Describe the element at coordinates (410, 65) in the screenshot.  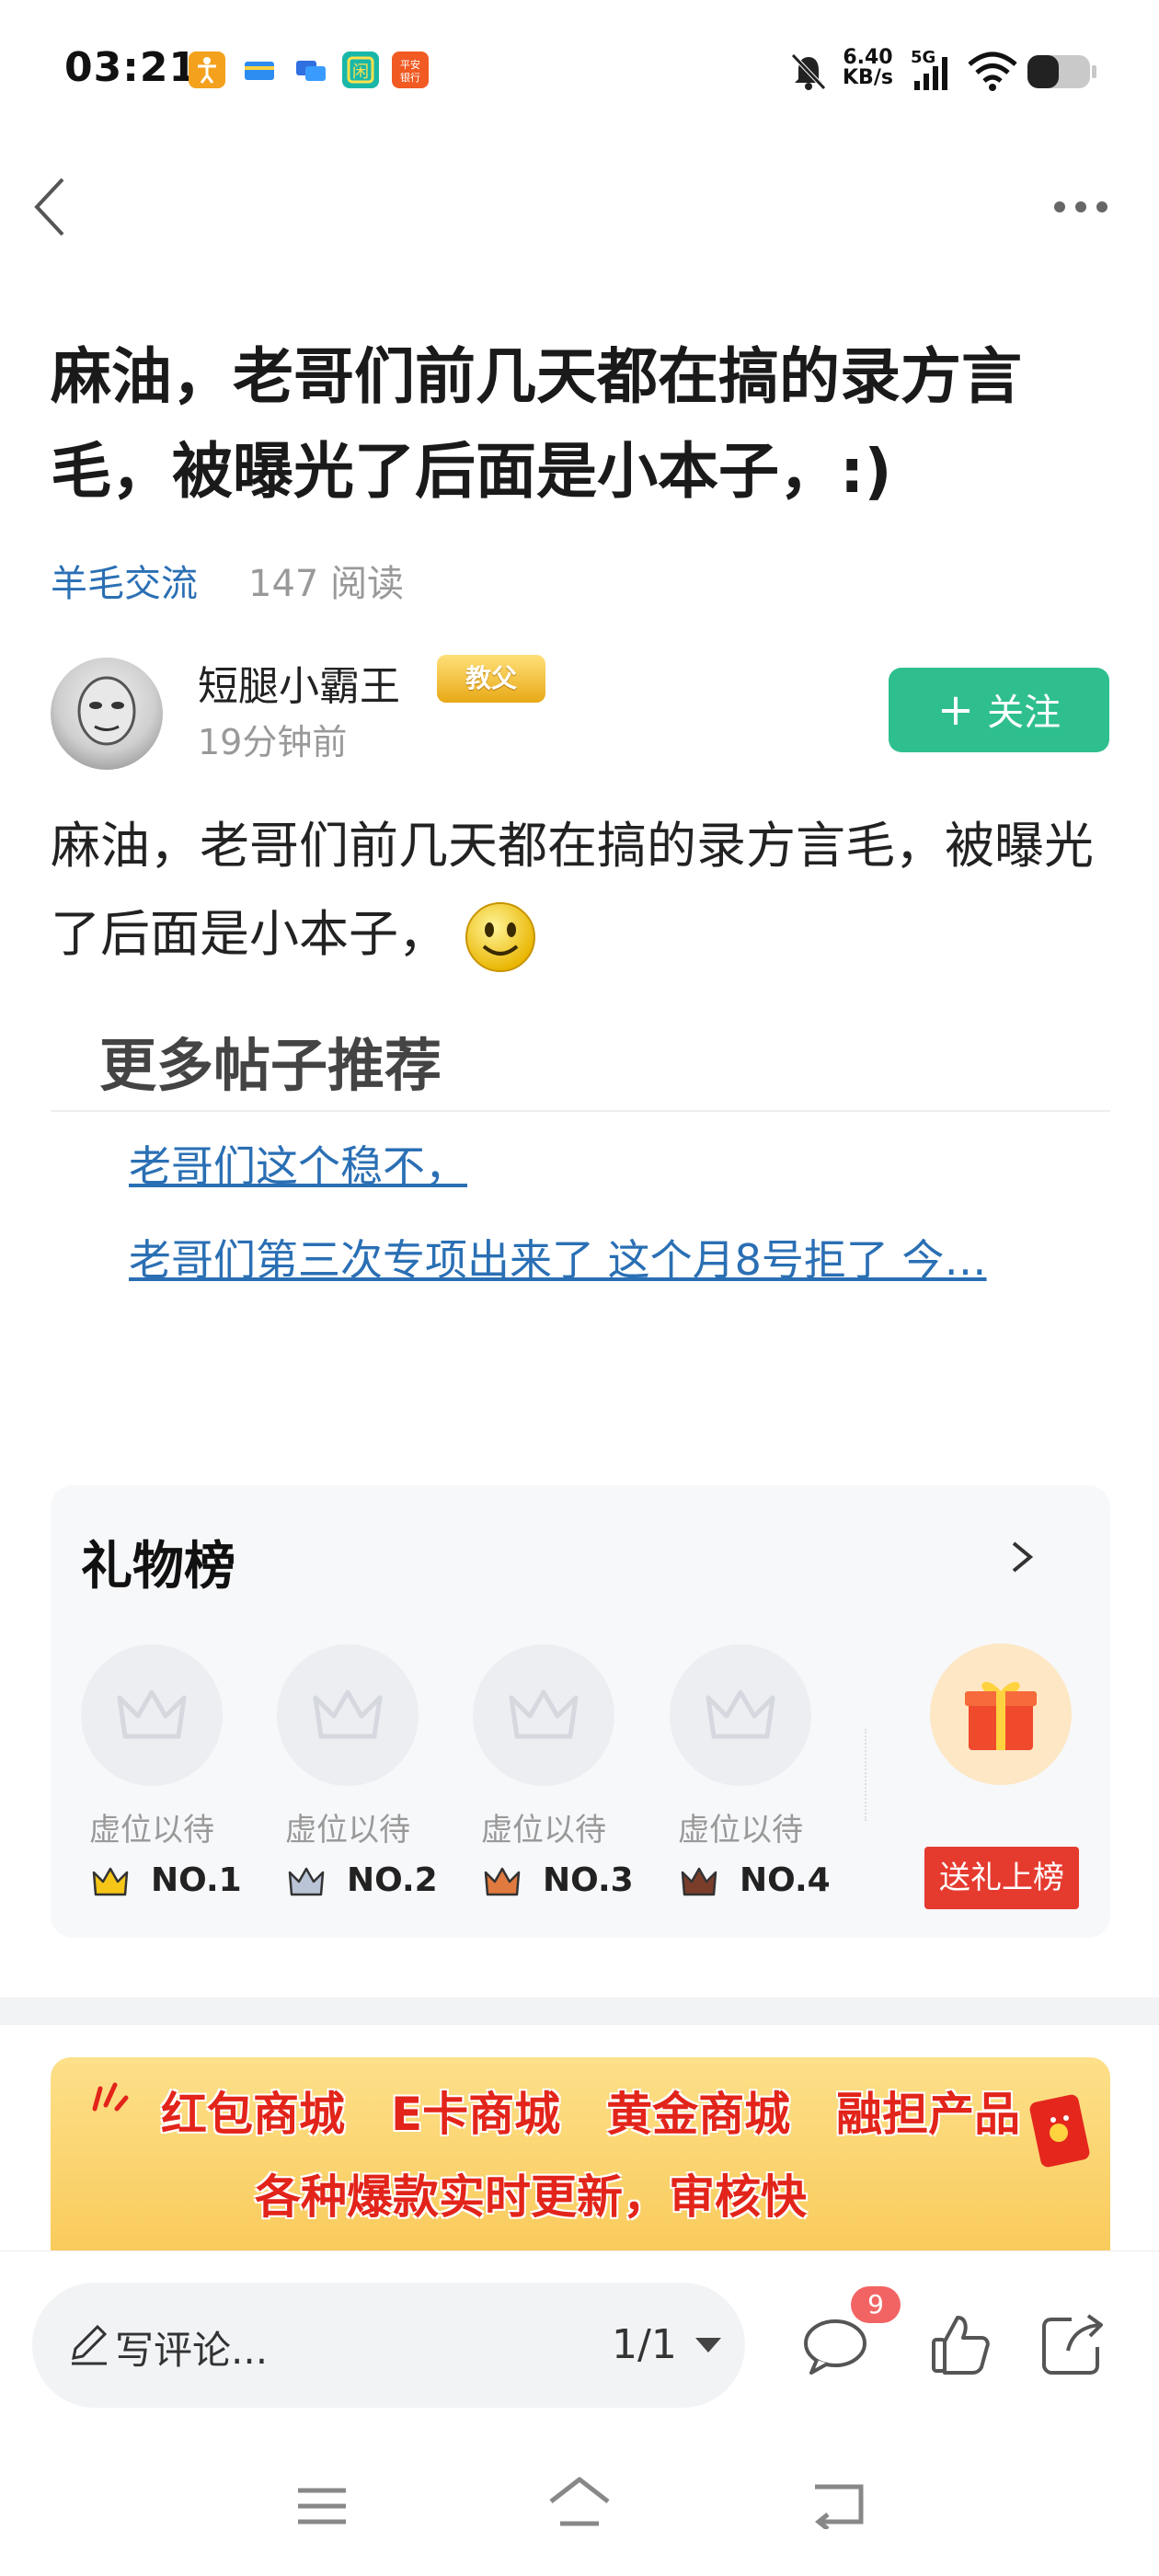
I see `svg-text: 平安` at that location.